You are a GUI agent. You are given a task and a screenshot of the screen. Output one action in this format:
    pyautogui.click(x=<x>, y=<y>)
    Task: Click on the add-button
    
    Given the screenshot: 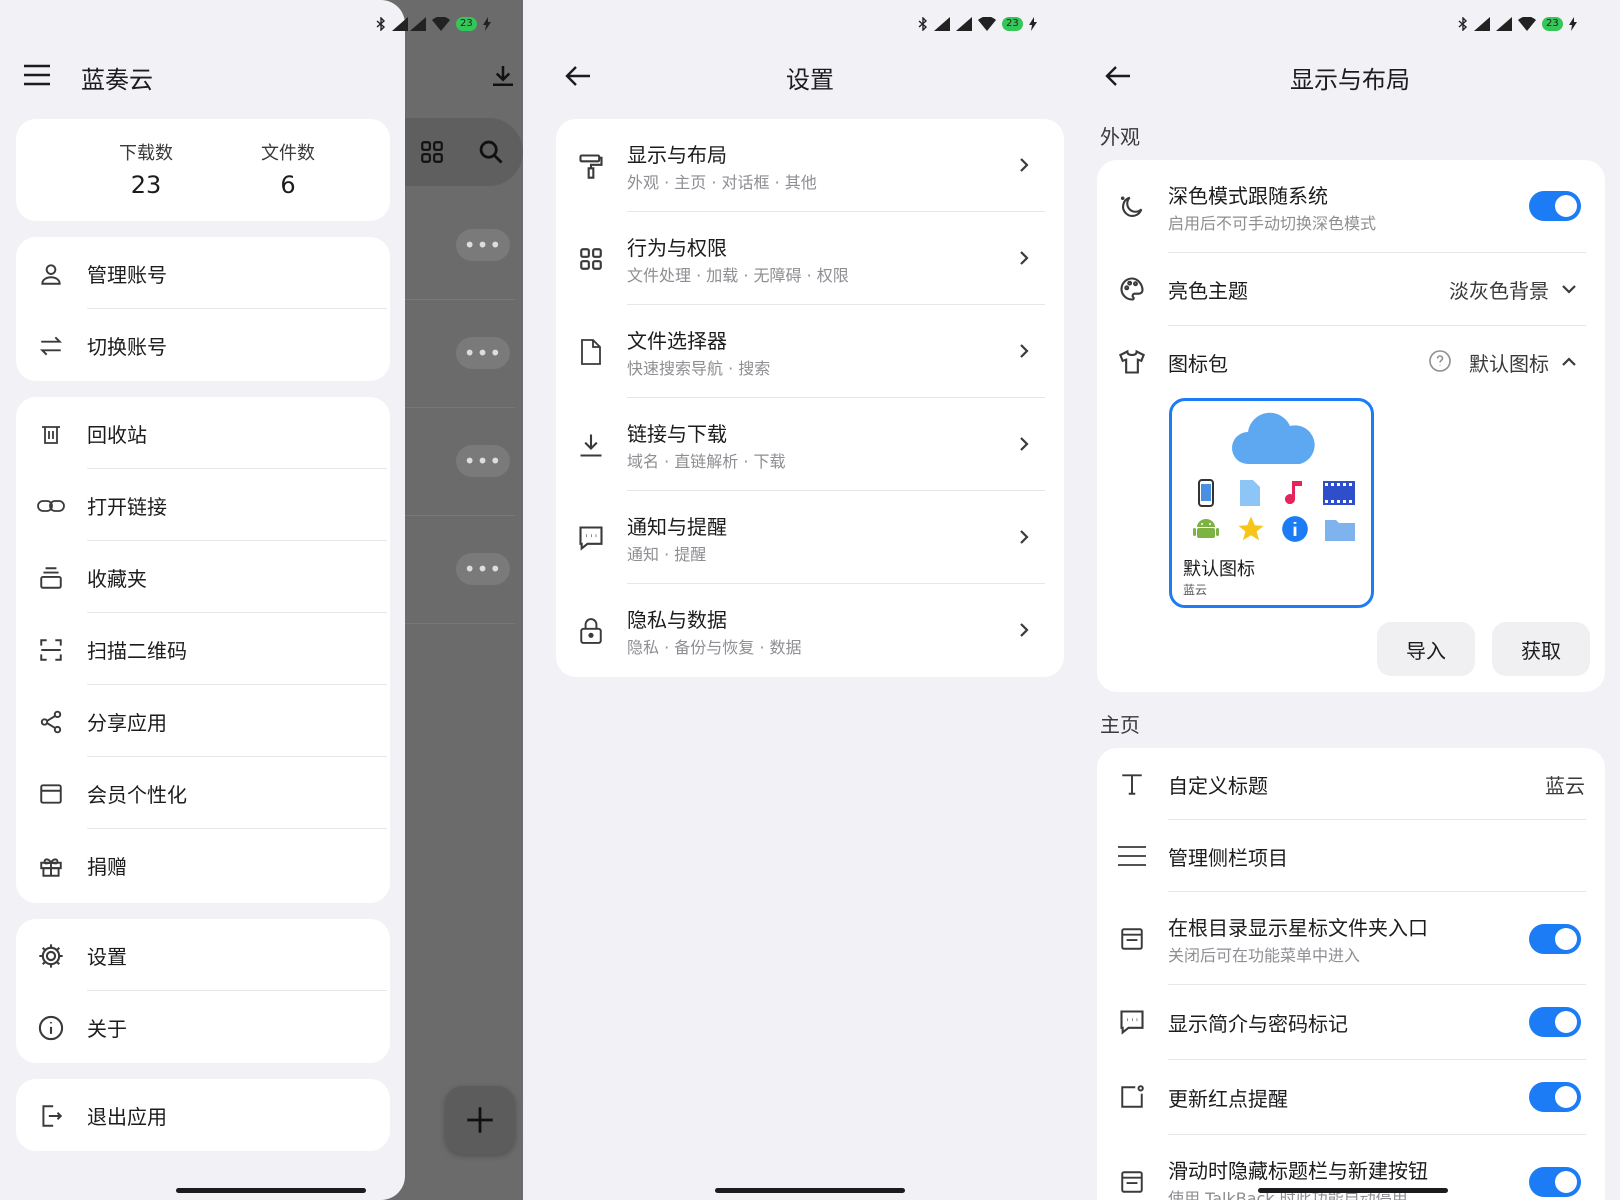 What is the action you would take?
    pyautogui.click(x=480, y=1120)
    